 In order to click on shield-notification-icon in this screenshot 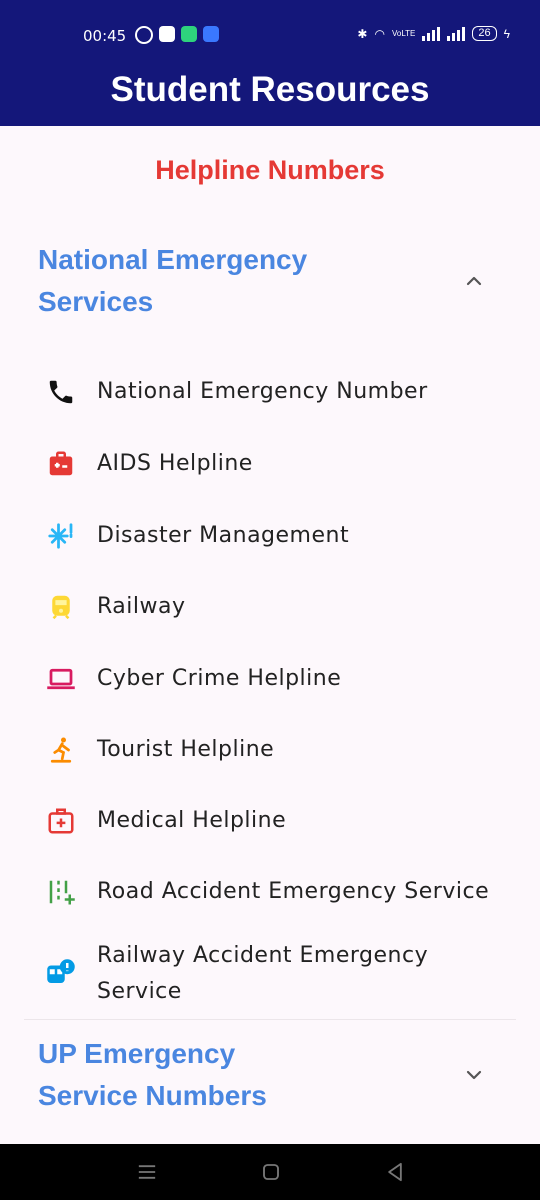, I will do `click(211, 34)`.